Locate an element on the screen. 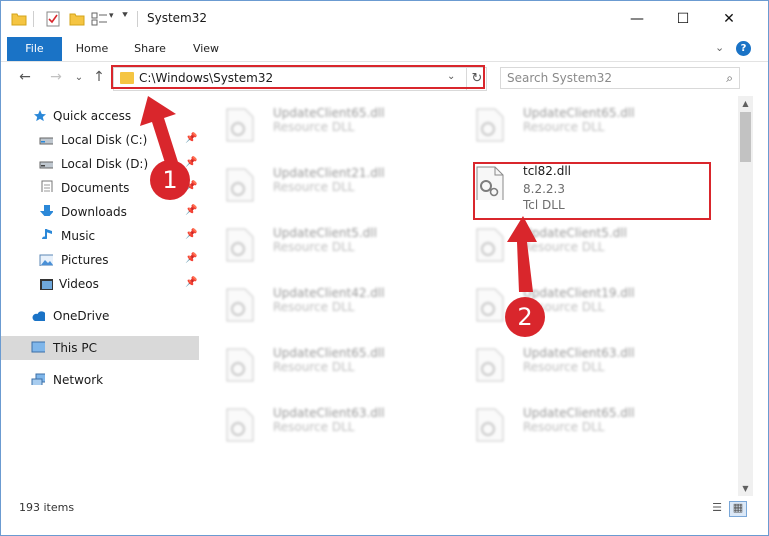 The image size is (769, 536). sidebar-item-documents: Documents 📌 is located at coordinates (100, 188).